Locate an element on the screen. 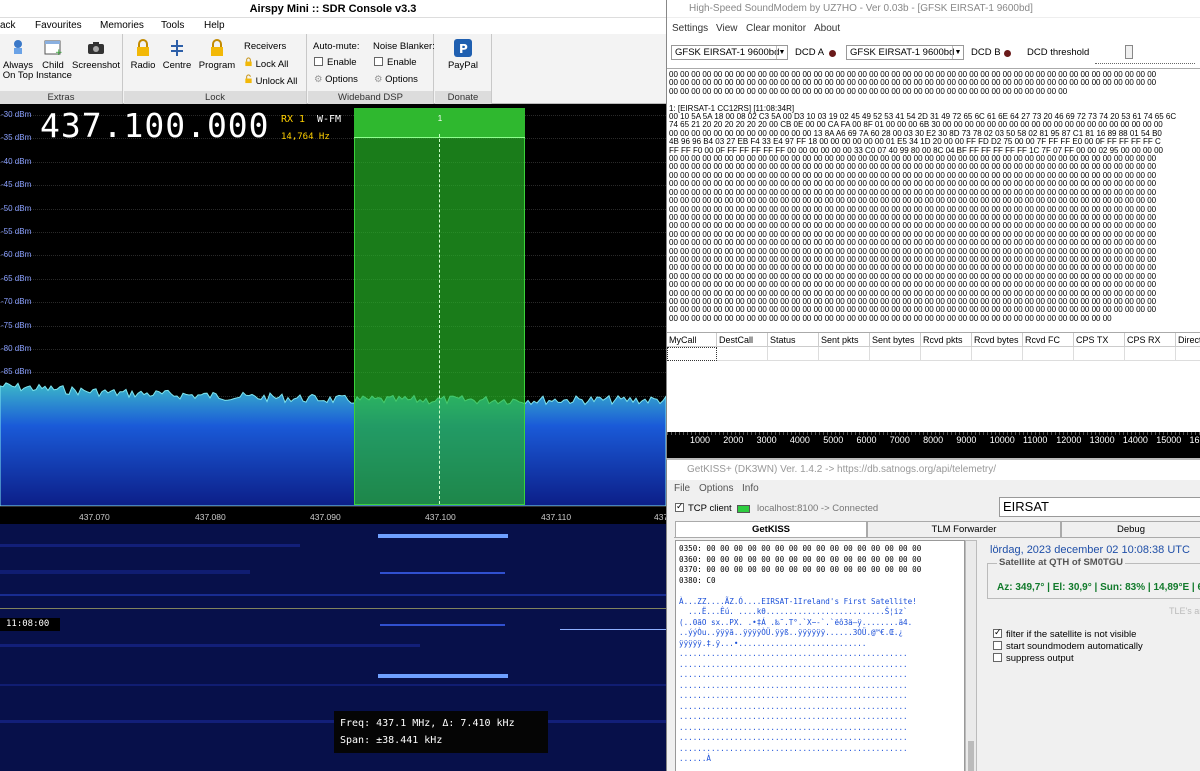 This screenshot has height=771, width=1200. screenshot-button: Screenshot is located at coordinates (96, 54).